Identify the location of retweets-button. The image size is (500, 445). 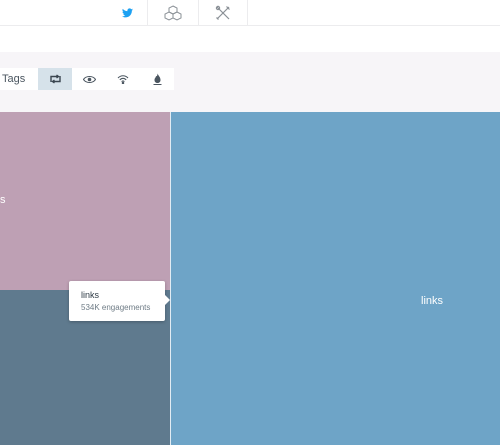
(55, 79).